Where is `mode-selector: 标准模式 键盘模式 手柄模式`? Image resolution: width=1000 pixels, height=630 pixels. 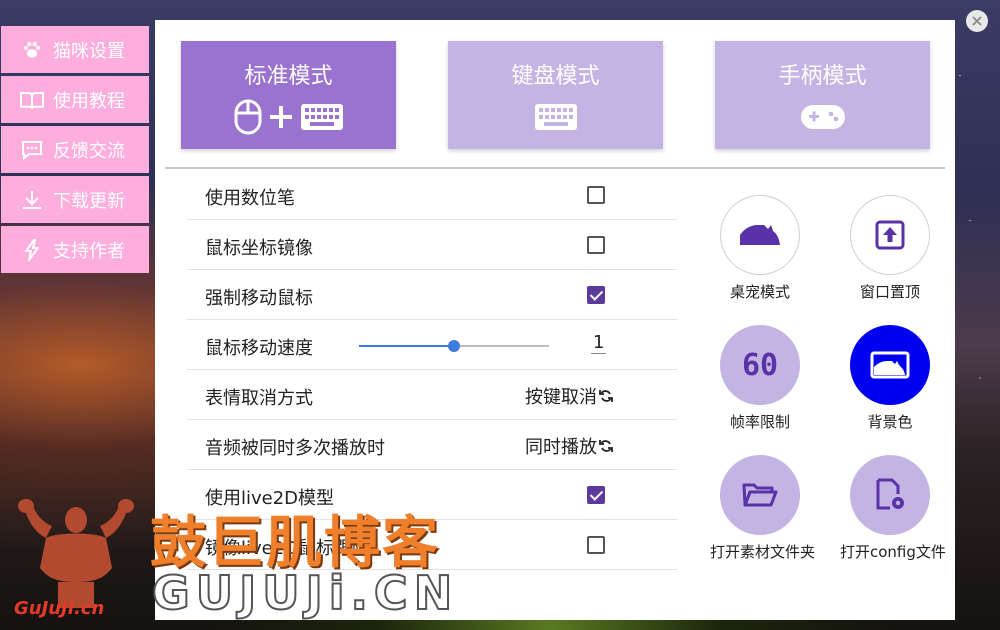 mode-selector: 标准模式 键盘模式 手柄模式 is located at coordinates (556, 95).